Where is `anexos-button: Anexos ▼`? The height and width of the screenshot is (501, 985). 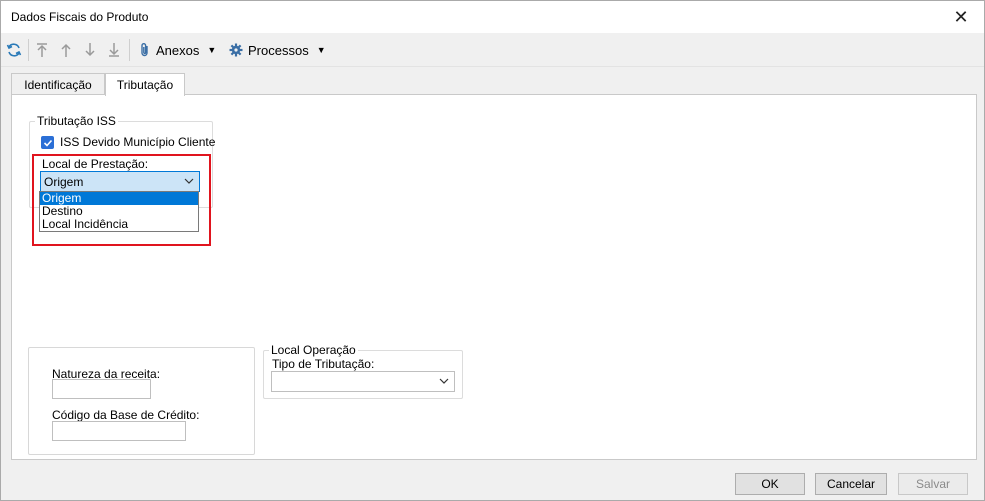 anexos-button: Anexos ▼ is located at coordinates (177, 50).